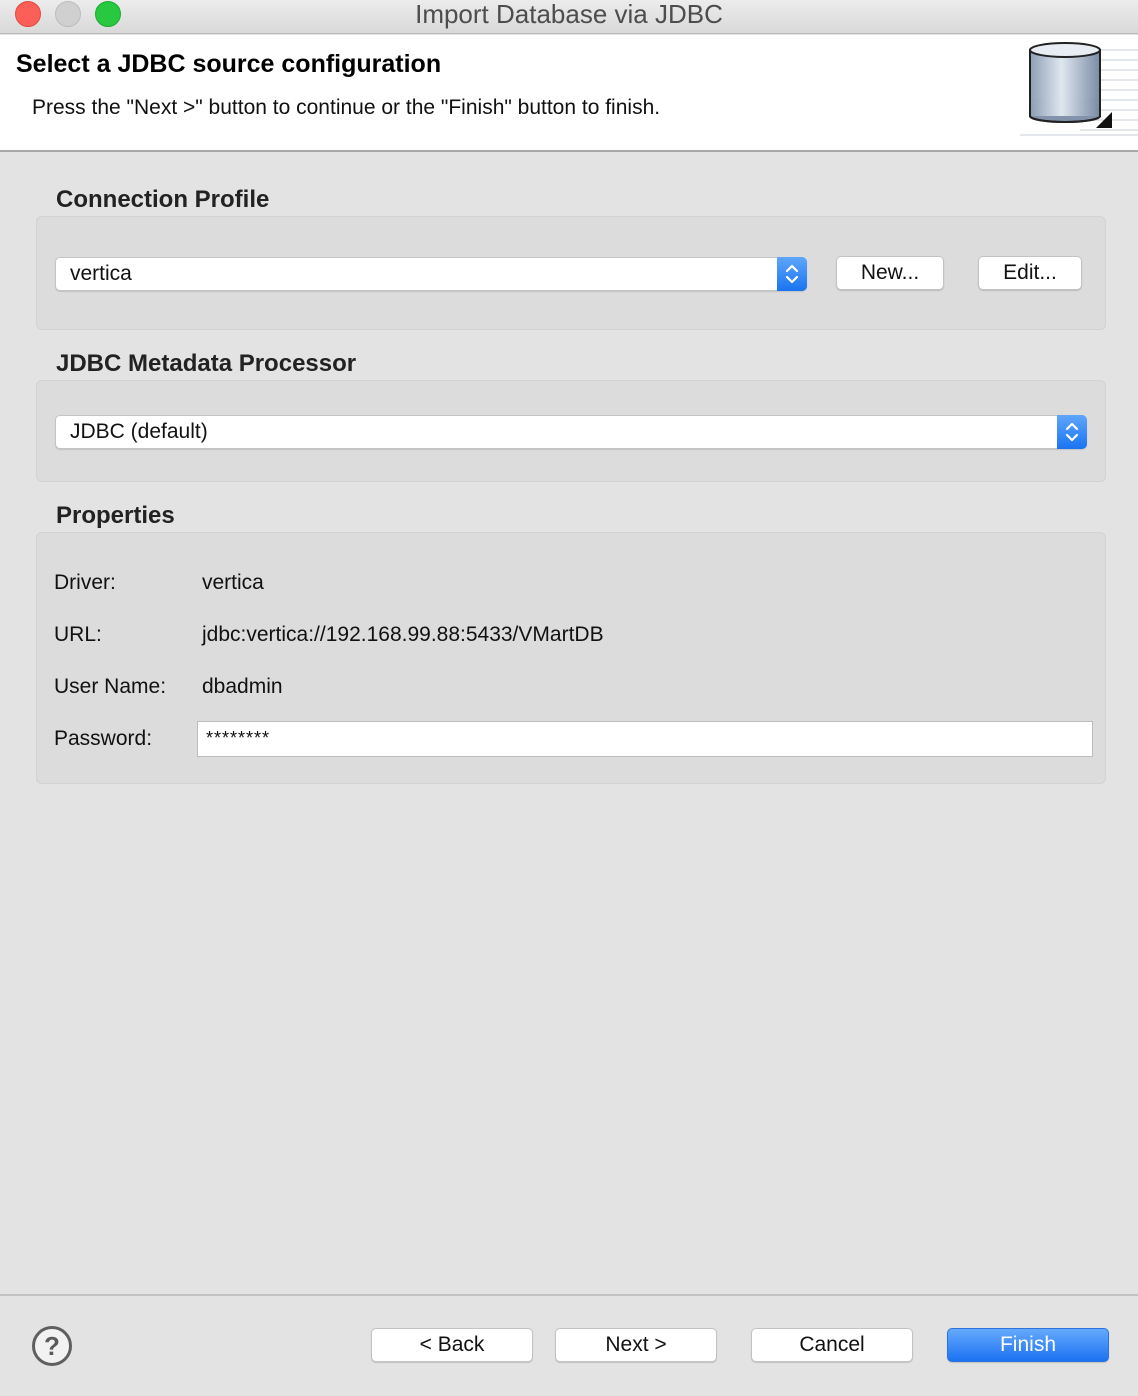 This screenshot has width=1138, height=1396. What do you see at coordinates (636, 1345) in the screenshot?
I see `next-button: Next >` at bounding box center [636, 1345].